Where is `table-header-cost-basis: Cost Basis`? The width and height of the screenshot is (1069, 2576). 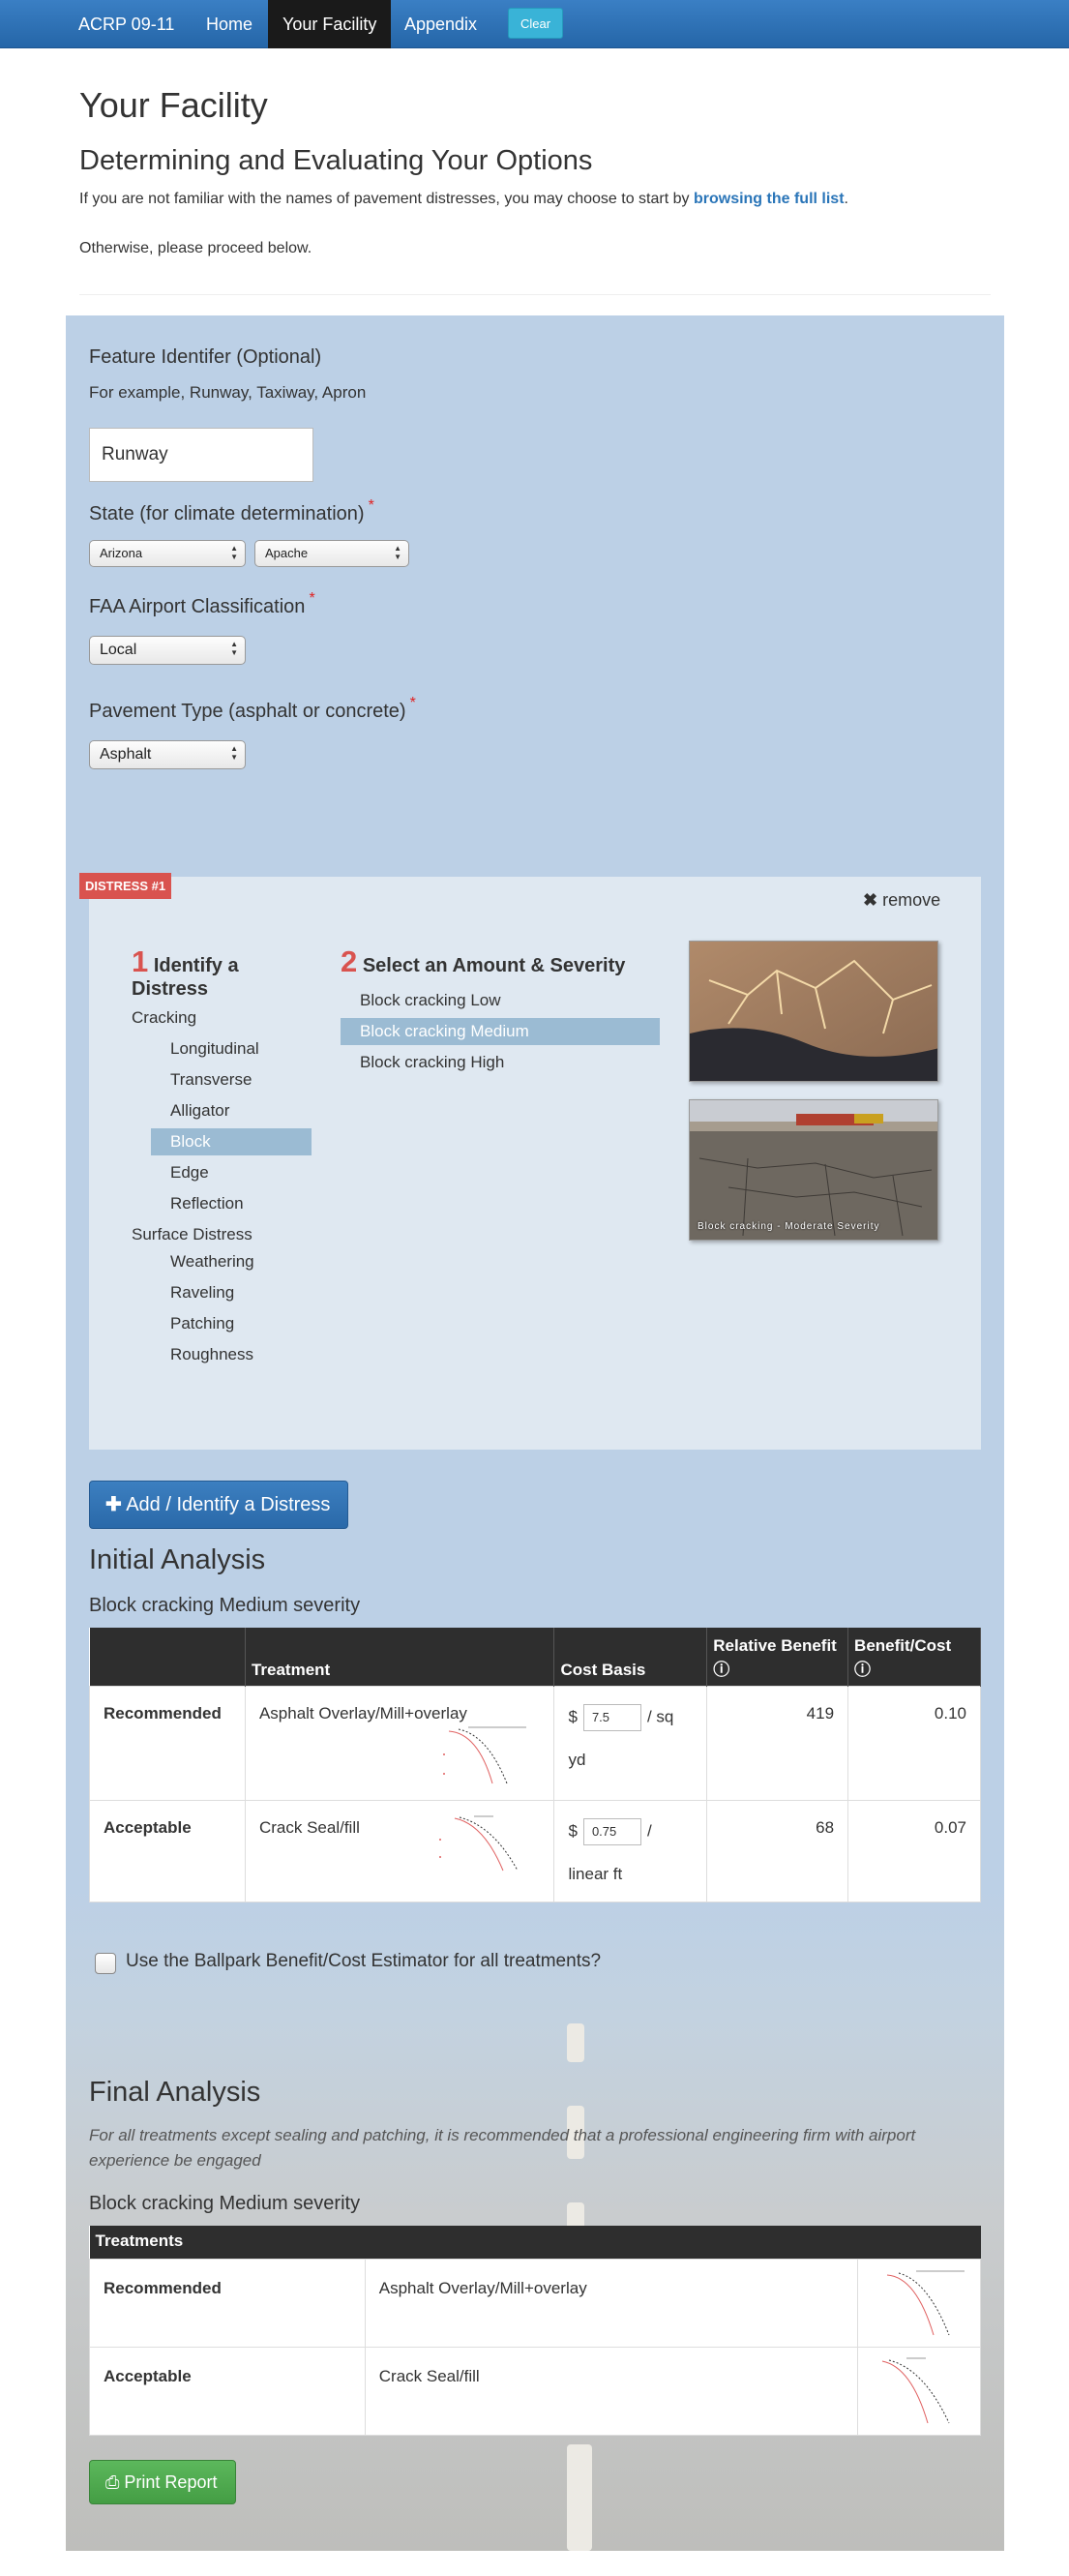 table-header-cost-basis: Cost Basis is located at coordinates (630, 1657).